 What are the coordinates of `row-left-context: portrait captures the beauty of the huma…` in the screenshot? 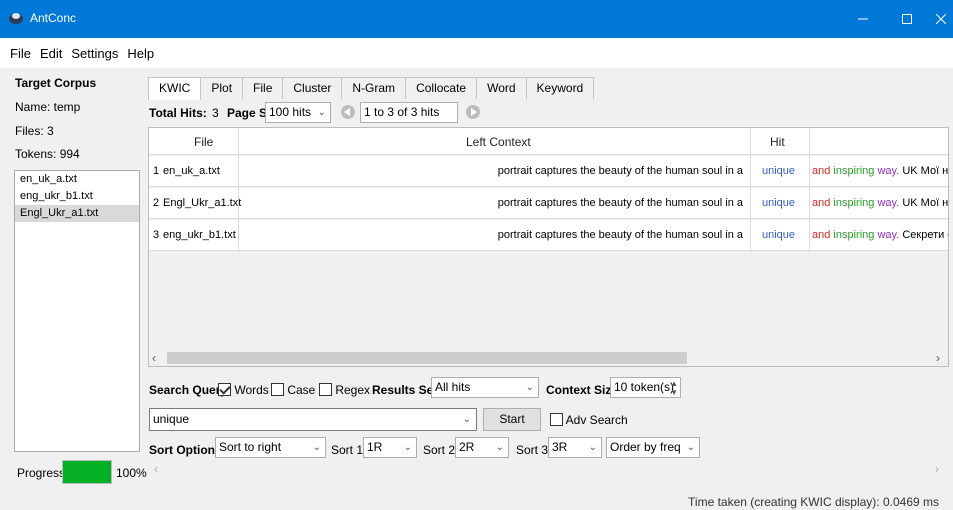 It's located at (620, 171).